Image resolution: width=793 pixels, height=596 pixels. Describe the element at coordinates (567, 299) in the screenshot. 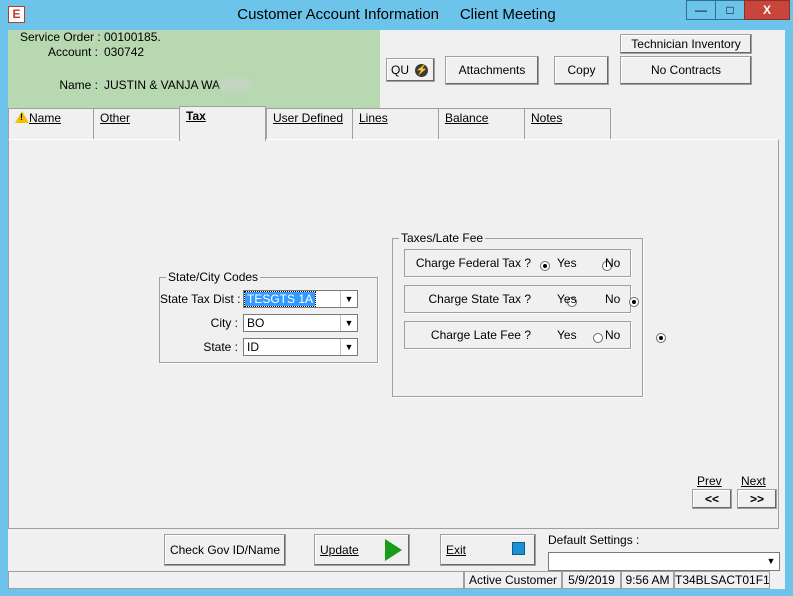

I see `state-tax-yes-label: Yes` at that location.